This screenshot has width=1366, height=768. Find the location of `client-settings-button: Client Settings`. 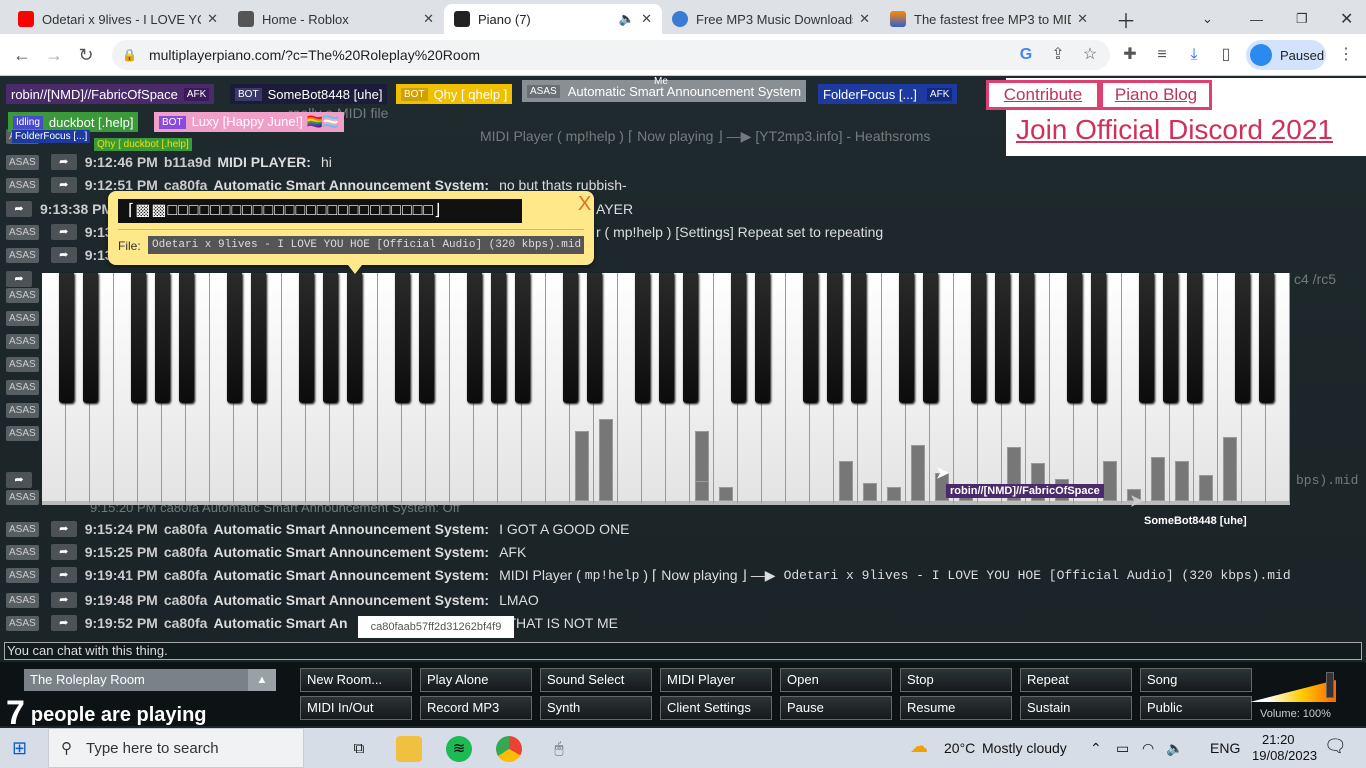

client-settings-button: Client Settings is located at coordinates (716, 708).